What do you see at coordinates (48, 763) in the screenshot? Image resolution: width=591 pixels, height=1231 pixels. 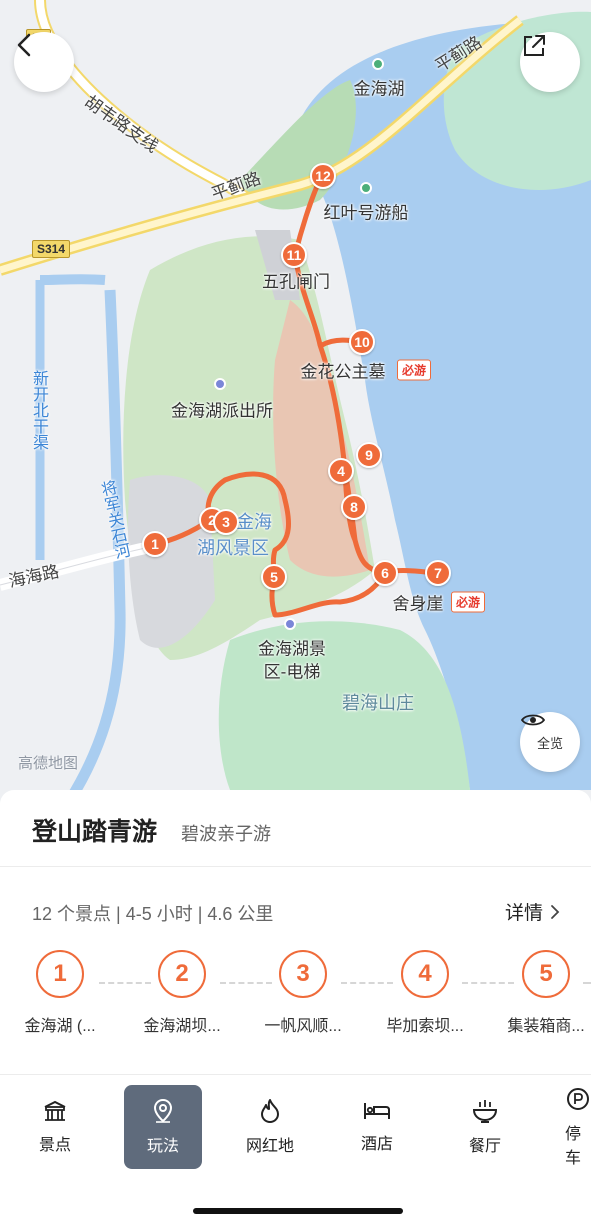 I see `map-watermark: 高德地图` at bounding box center [48, 763].